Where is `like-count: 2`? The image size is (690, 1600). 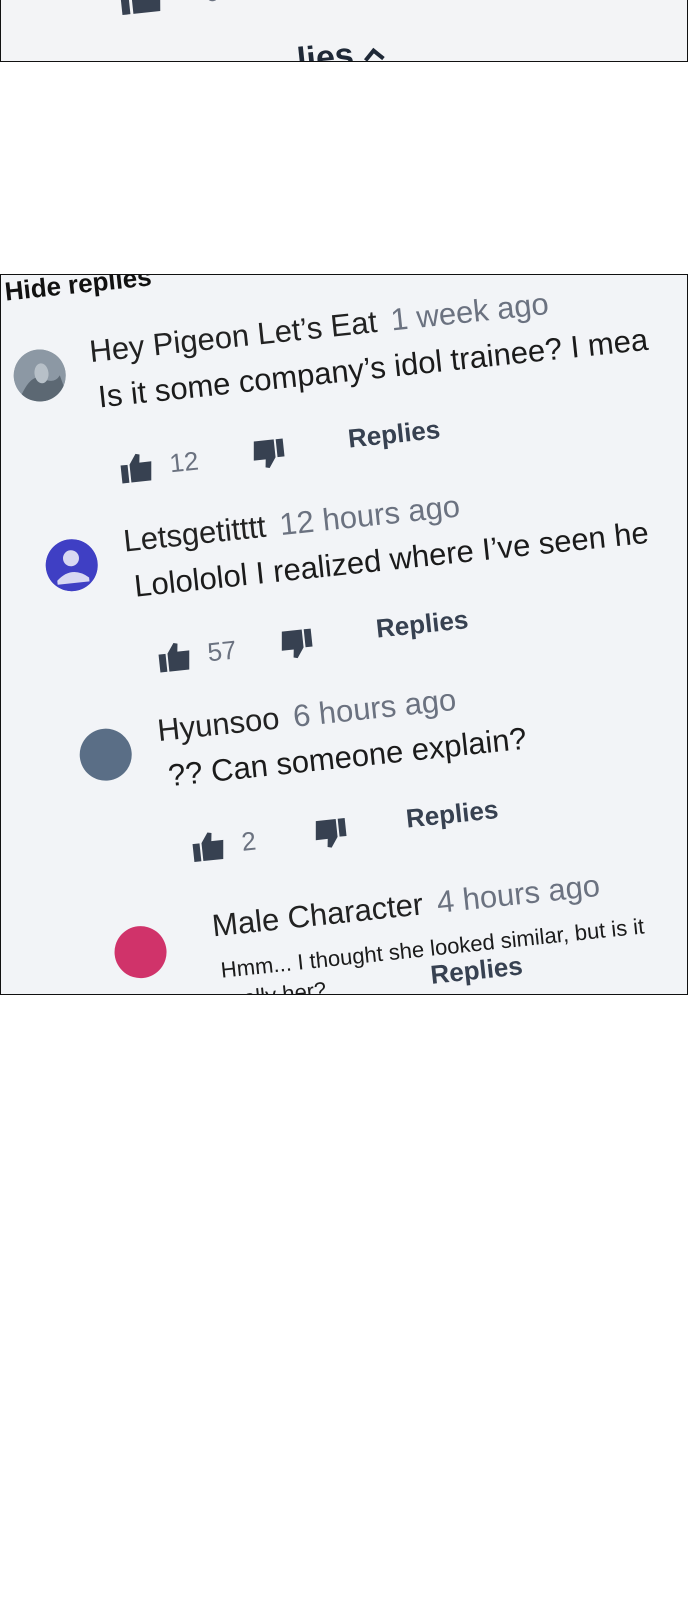
like-count: 2 is located at coordinates (249, 841).